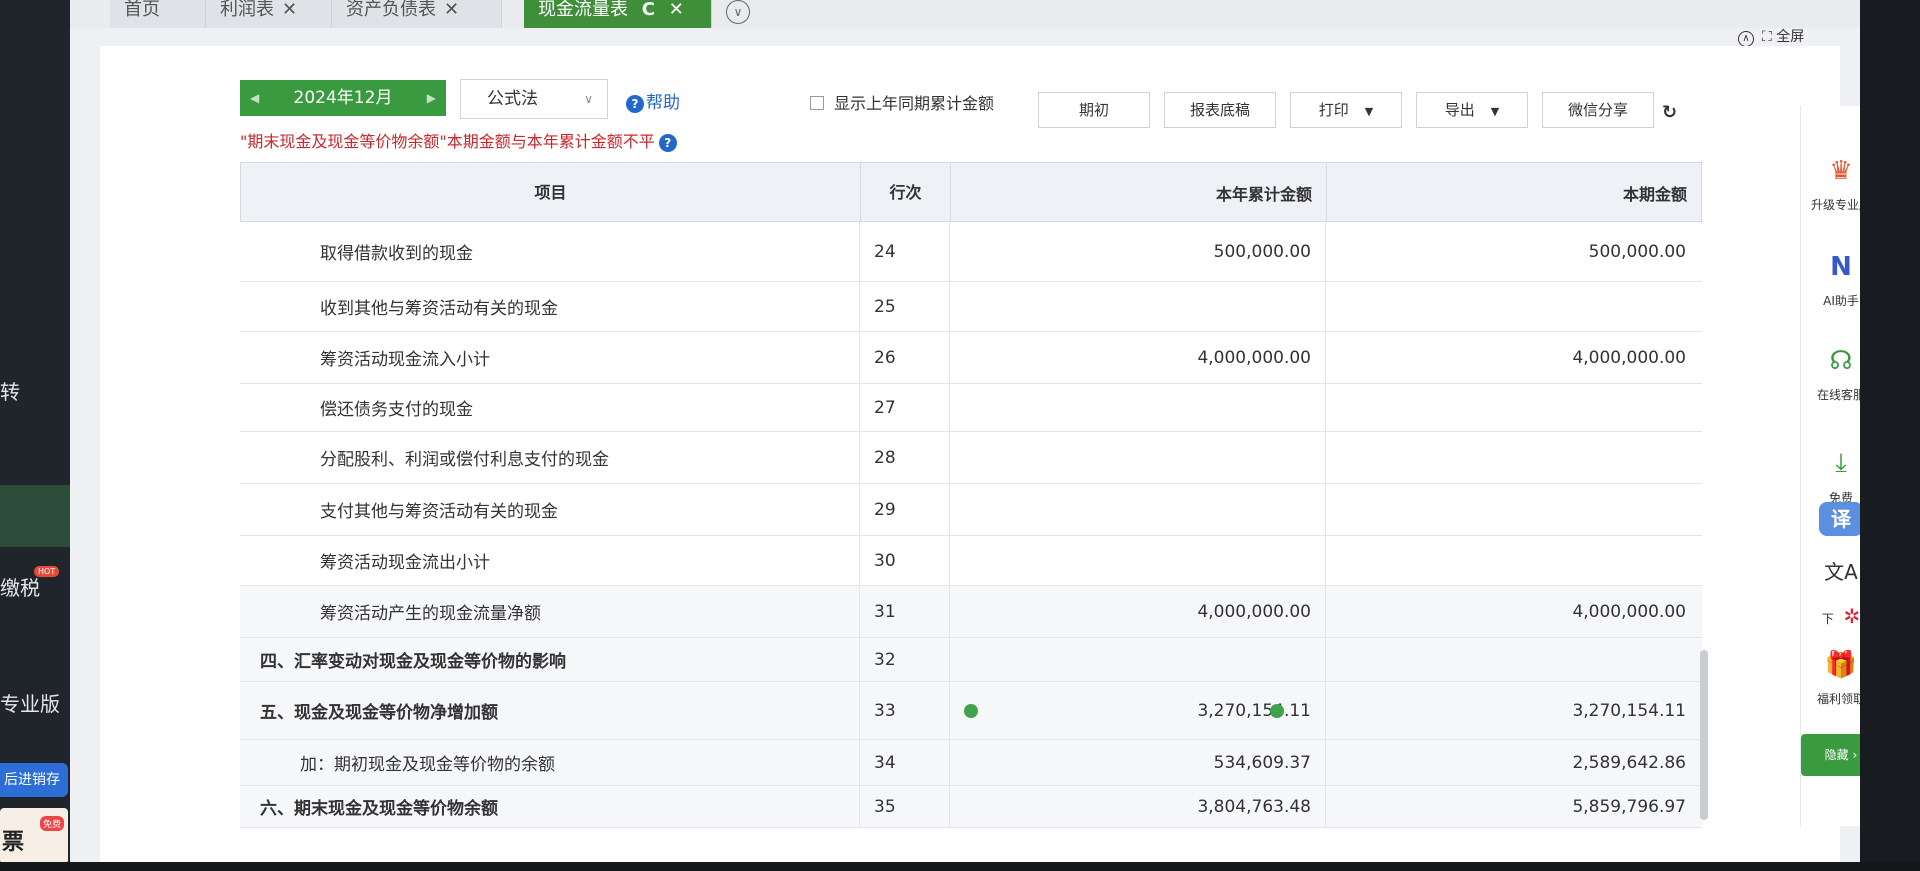 Image resolution: width=1920 pixels, height=871 pixels. What do you see at coordinates (34, 836) in the screenshot?
I see `invoice-card: 票 免费` at bounding box center [34, 836].